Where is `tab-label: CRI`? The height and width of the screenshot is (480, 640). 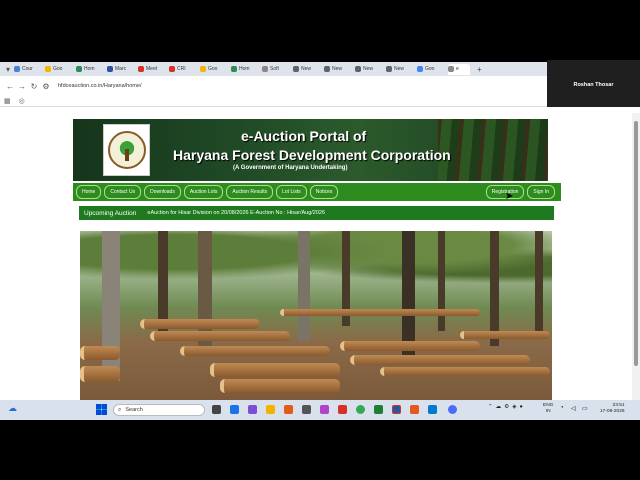 tab-label: CRI is located at coordinates (181, 69).